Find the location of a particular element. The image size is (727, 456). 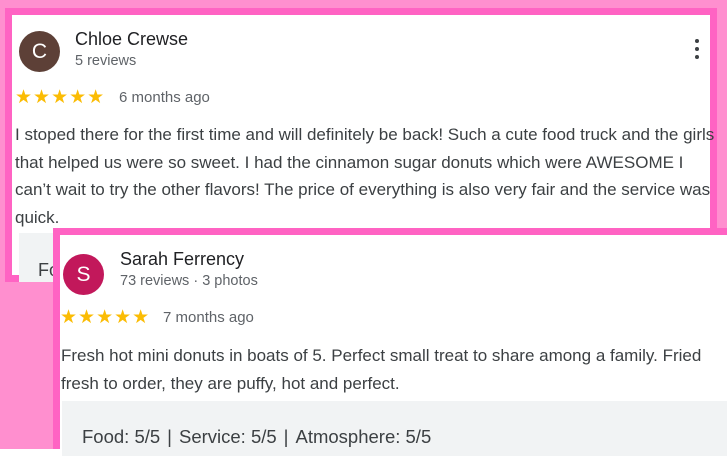

atmosphere-rating: Atmosphere: 5/5 is located at coordinates (363, 436).